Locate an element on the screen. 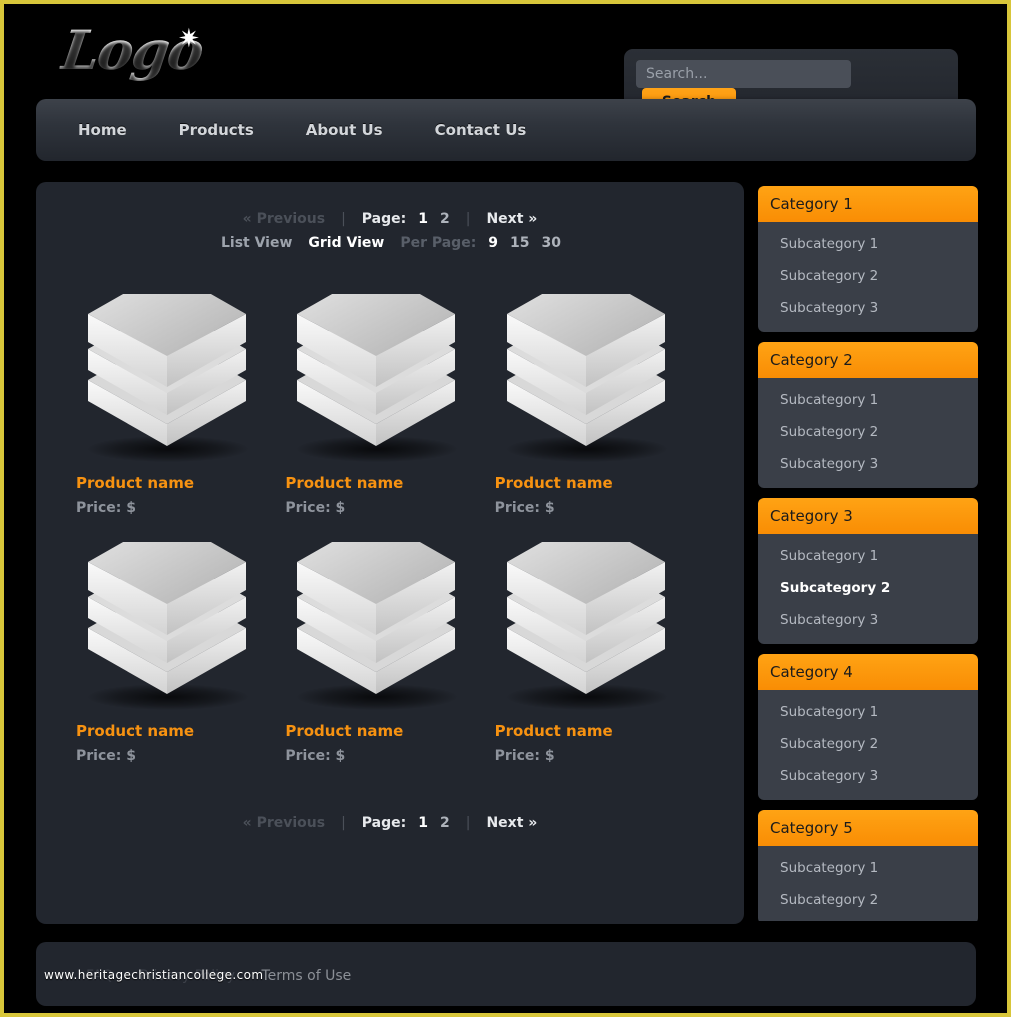 This screenshot has height=1017, width=1011. view-options-row: List View Grid View Per Page: 9 15 30 is located at coordinates (390, 243).